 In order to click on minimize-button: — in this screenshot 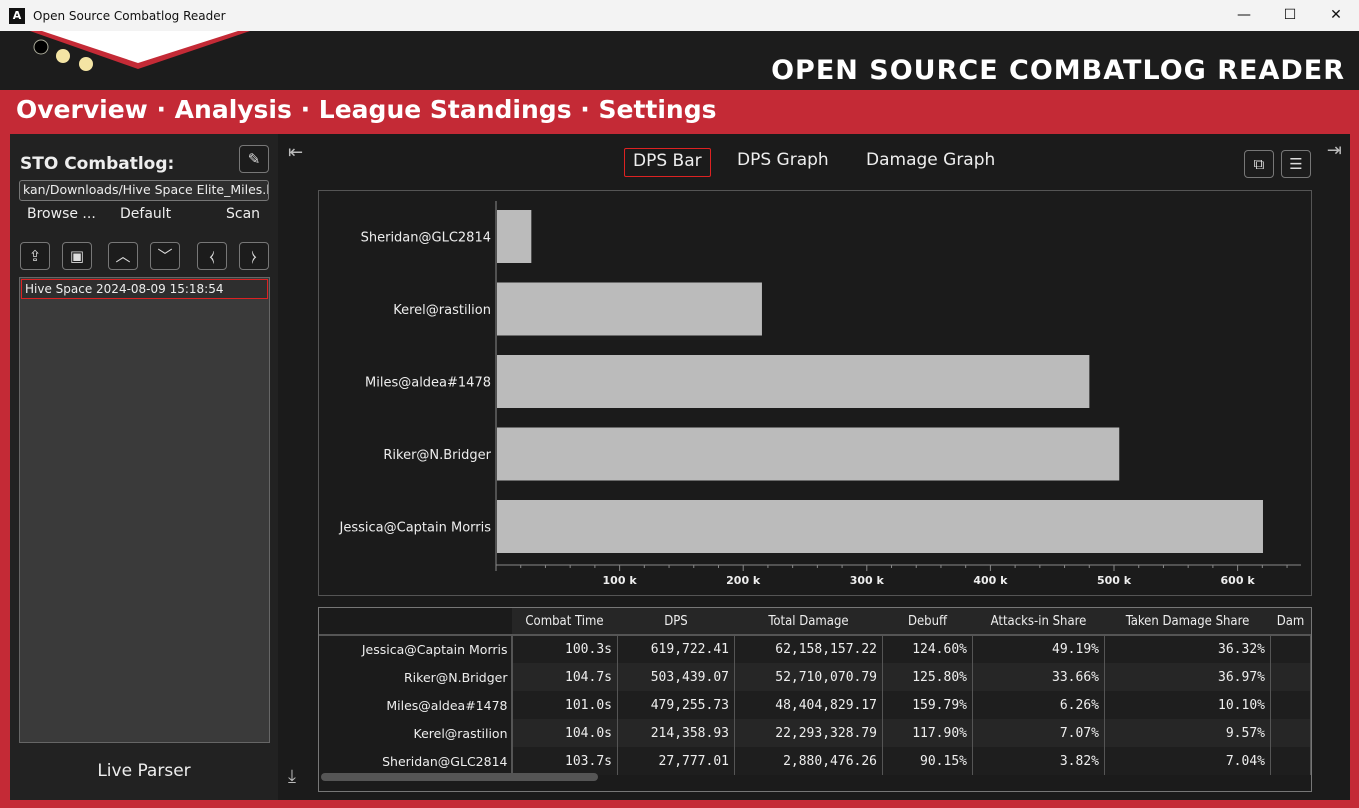, I will do `click(1244, 15)`.